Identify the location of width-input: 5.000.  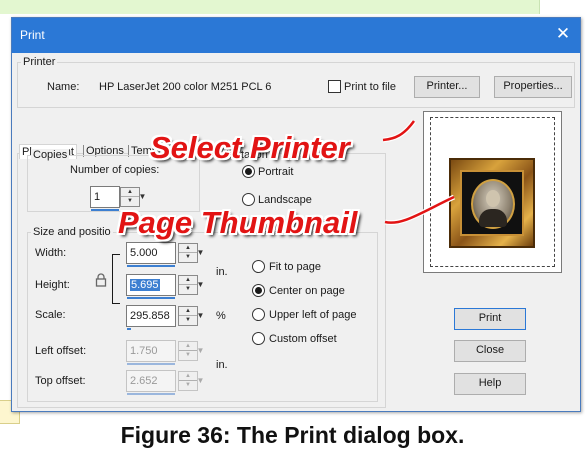
(151, 254).